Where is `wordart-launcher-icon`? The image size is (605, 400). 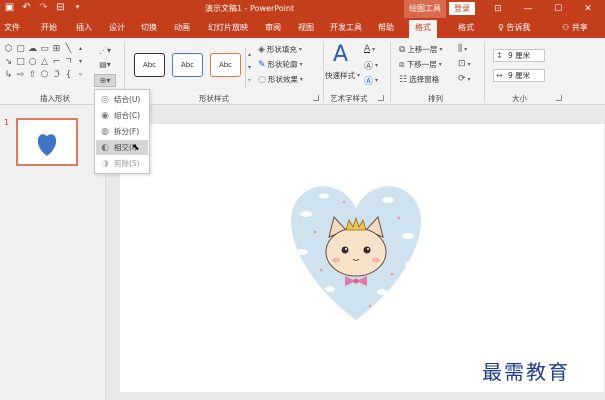
wordart-launcher-icon is located at coordinates (381, 98).